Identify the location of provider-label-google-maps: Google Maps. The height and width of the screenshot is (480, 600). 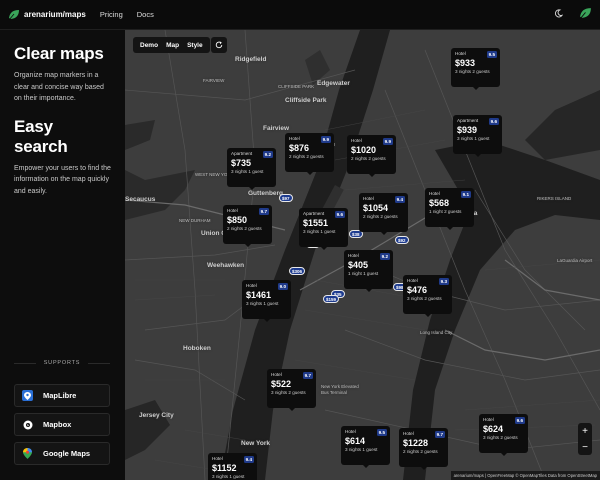
(67, 453).